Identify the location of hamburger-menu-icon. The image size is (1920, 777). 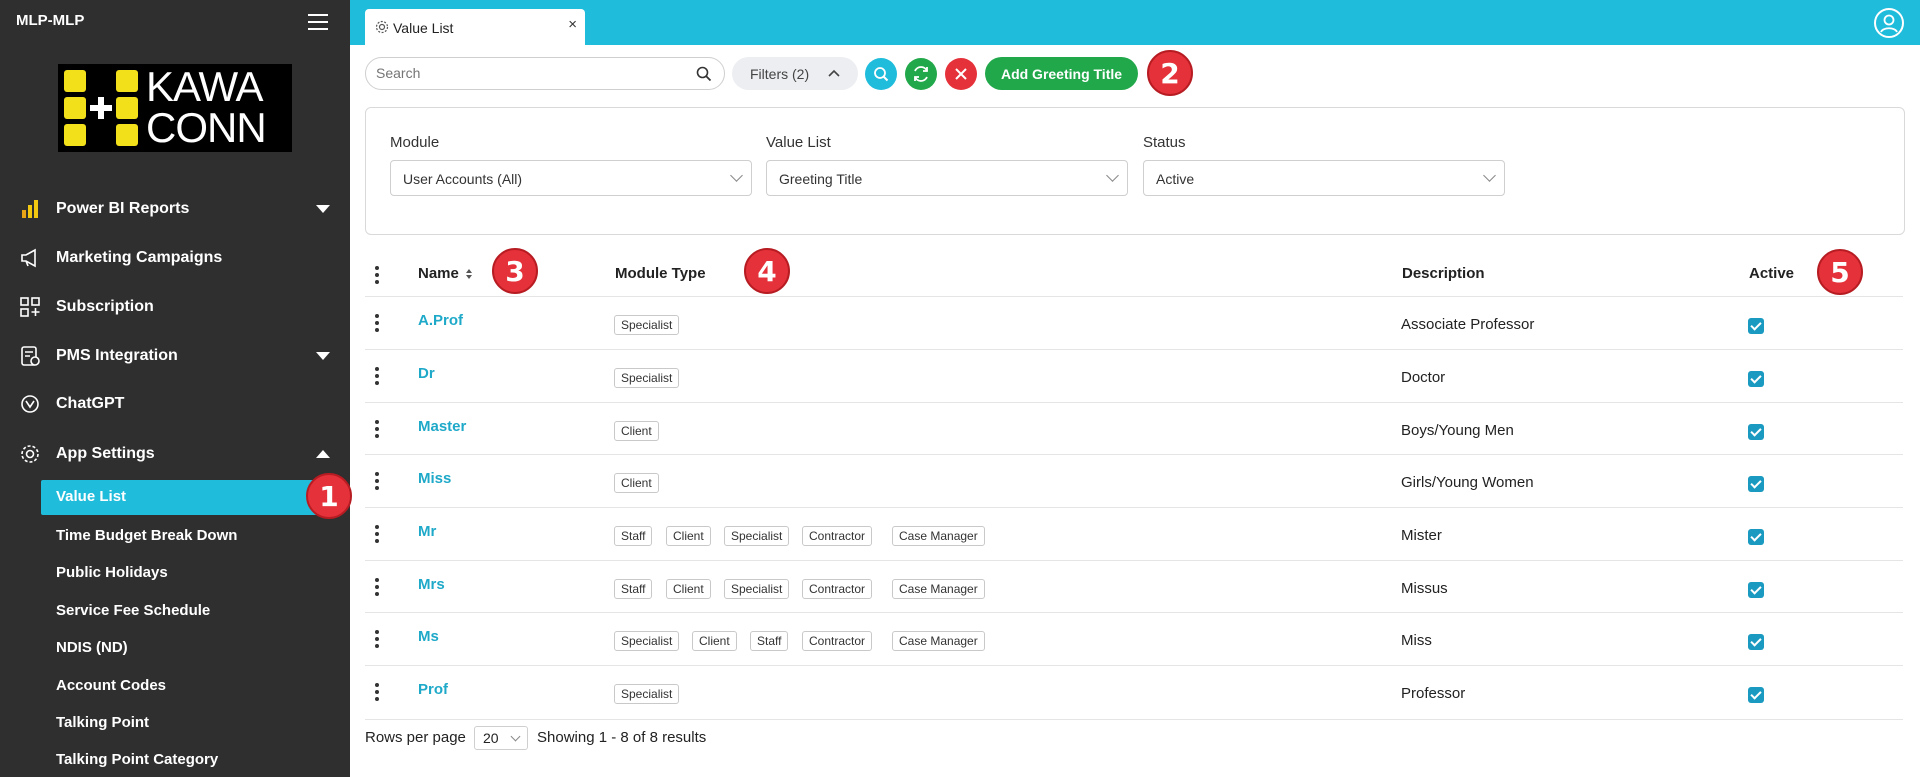
(318, 22).